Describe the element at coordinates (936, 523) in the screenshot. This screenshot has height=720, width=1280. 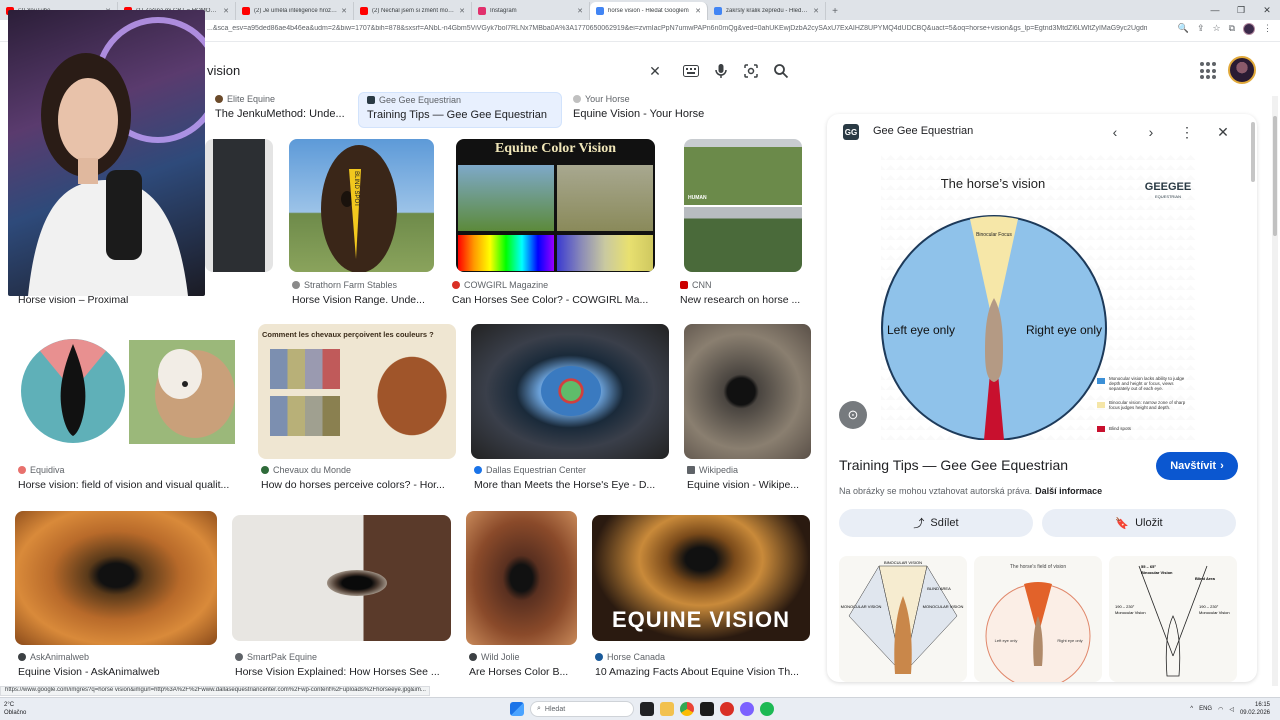
I see `share-button: ⤴ Sdílet` at that location.